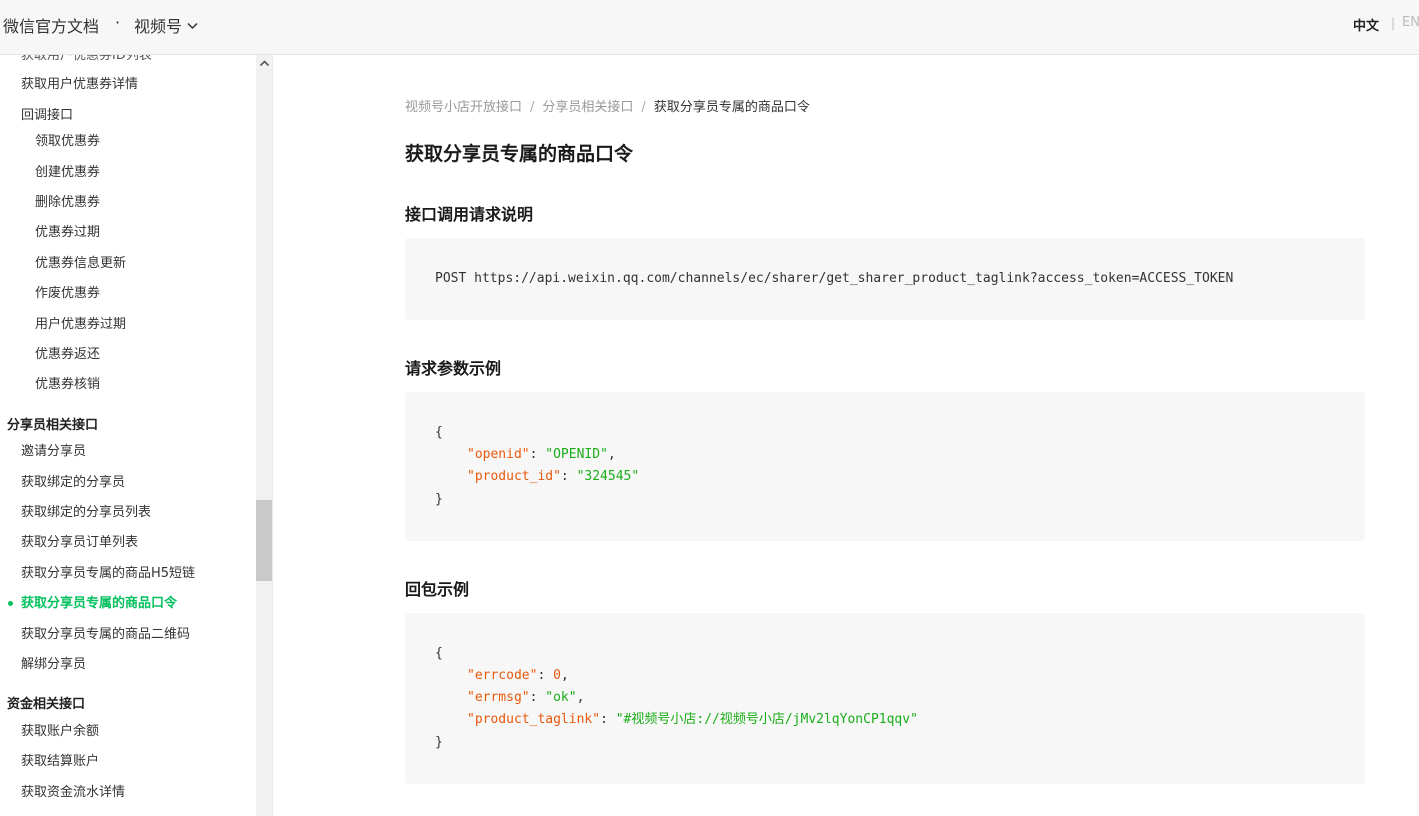  What do you see at coordinates (766, 719) in the screenshot?
I see `json-value: "#视频号小店://视频号小店/jMv2lqYonCP1qqv"` at bounding box center [766, 719].